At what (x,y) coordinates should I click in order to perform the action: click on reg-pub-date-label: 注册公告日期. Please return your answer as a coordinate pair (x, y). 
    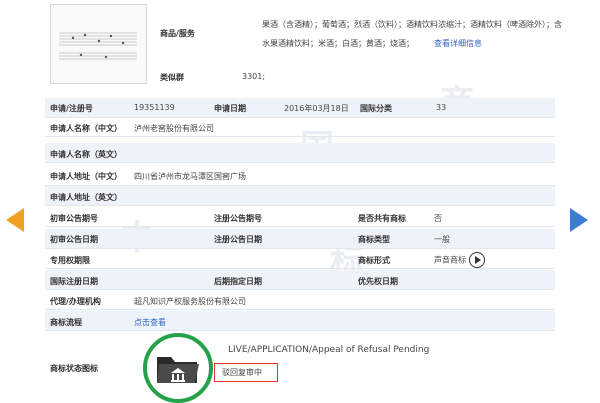
    Looking at the image, I should click on (238, 239).